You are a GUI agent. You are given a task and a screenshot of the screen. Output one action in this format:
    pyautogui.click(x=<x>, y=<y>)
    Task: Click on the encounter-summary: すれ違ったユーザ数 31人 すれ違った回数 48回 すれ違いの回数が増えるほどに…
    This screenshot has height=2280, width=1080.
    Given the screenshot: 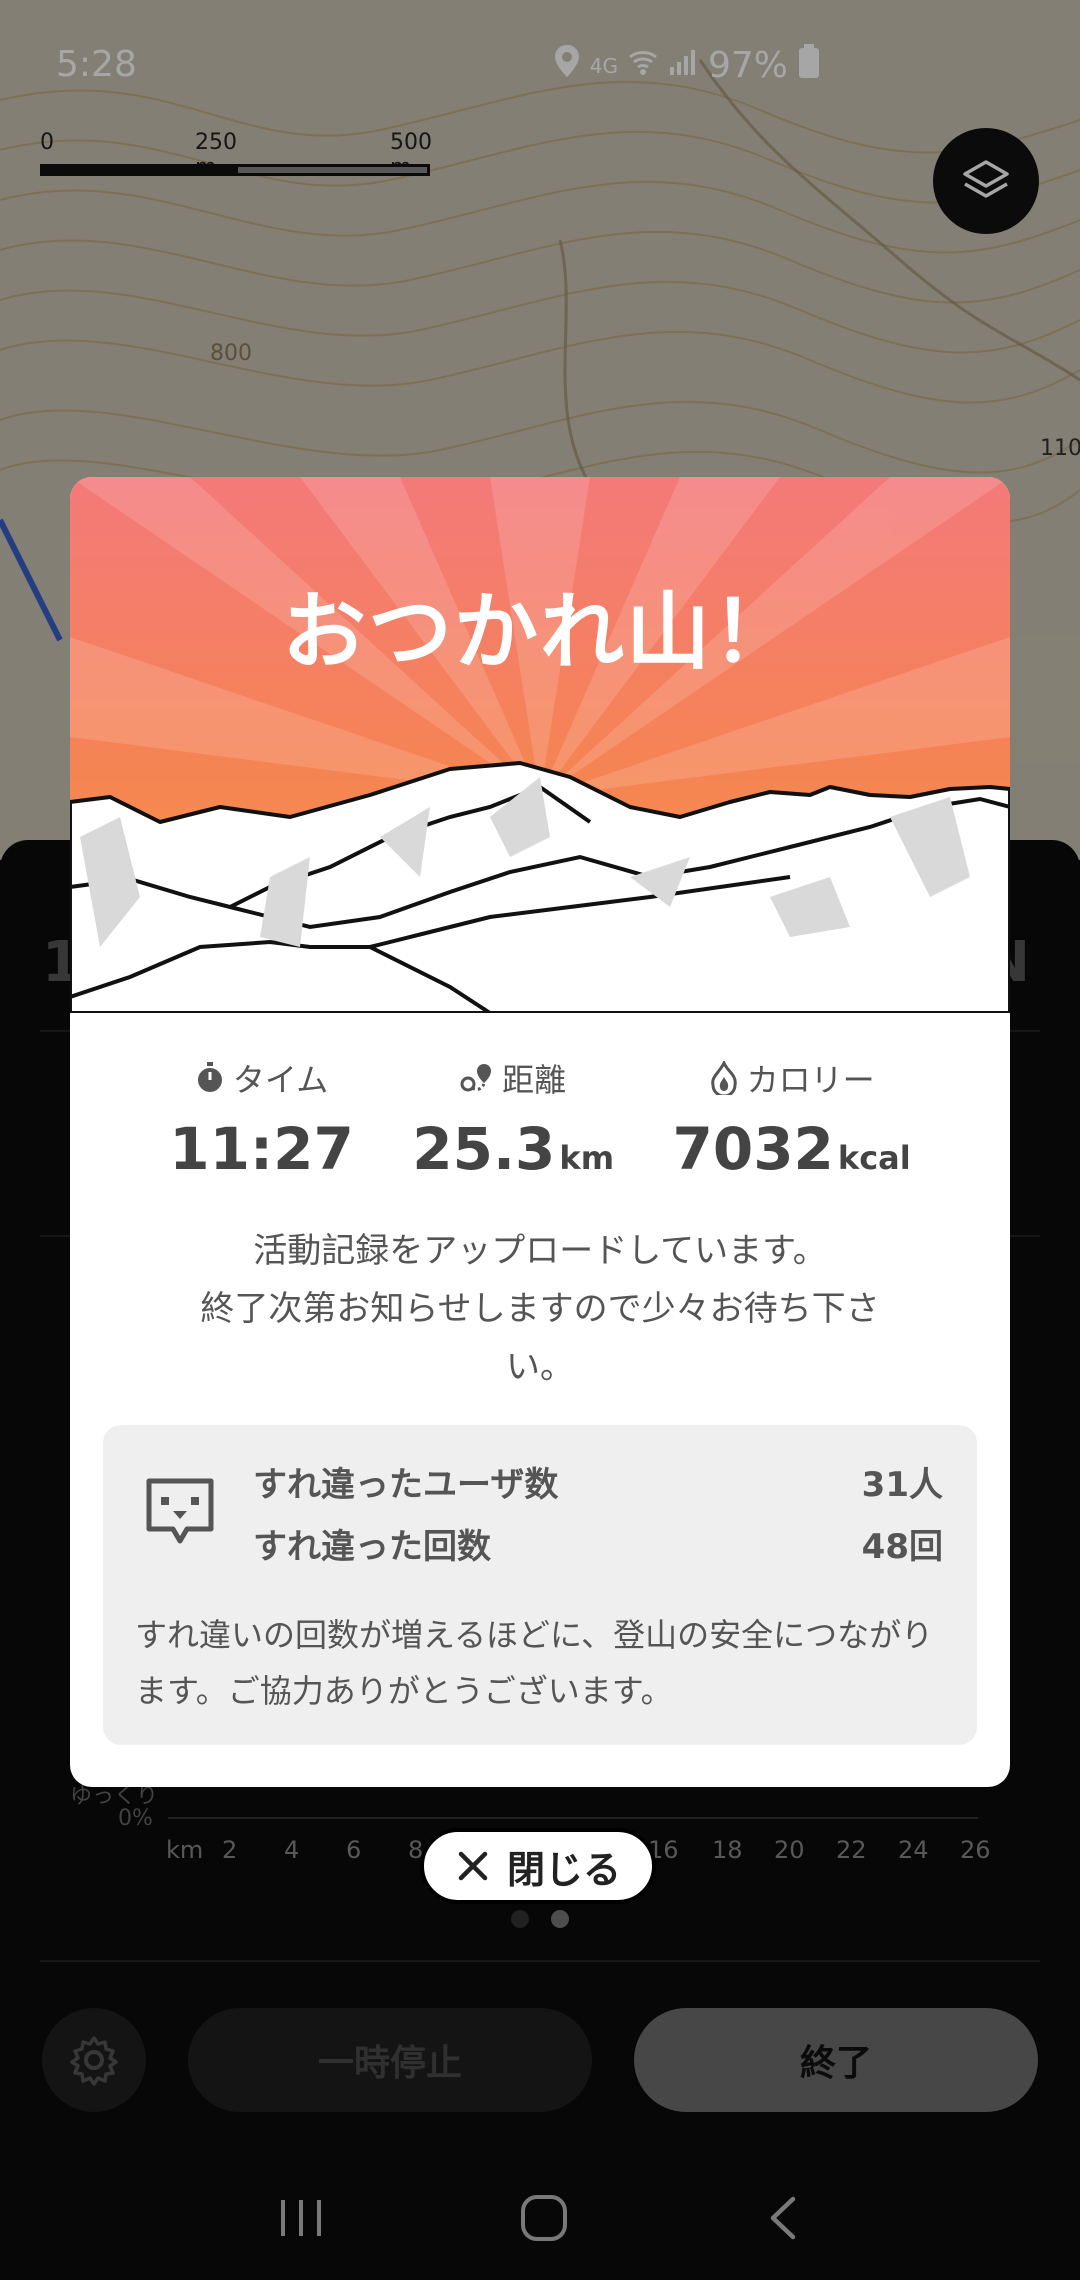 What is the action you would take?
    pyautogui.click(x=540, y=1585)
    